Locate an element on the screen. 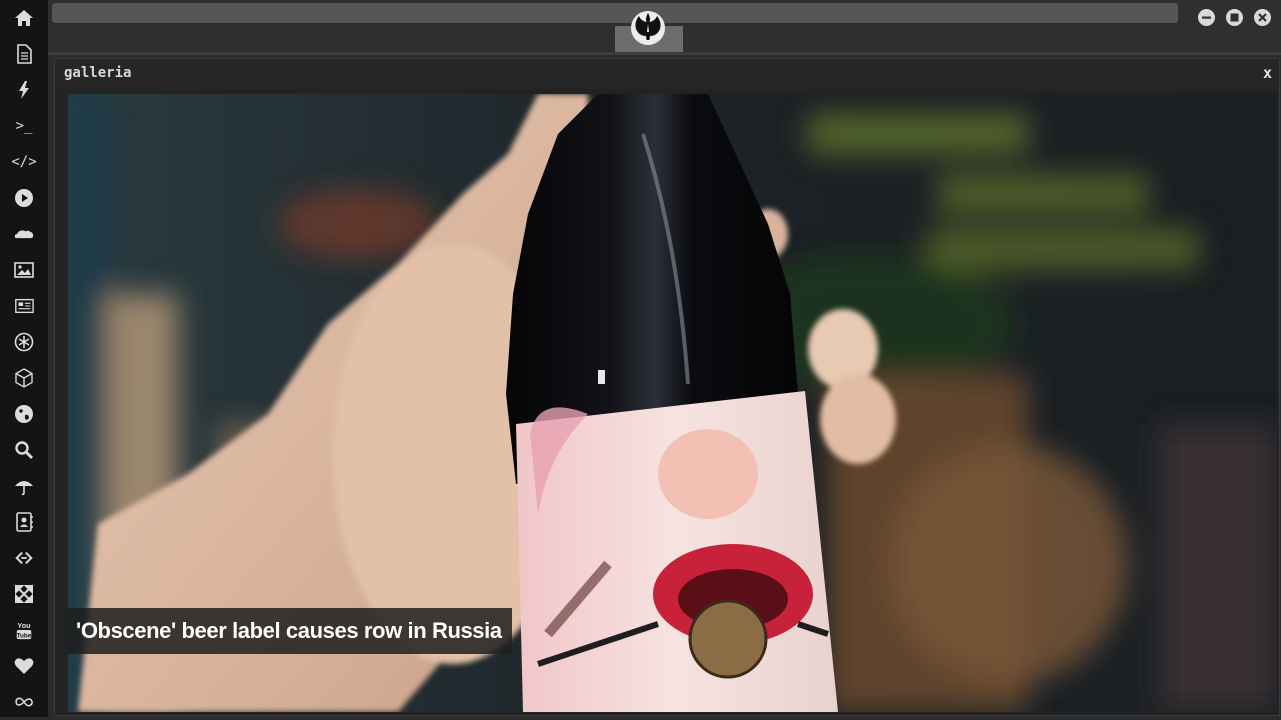  gallery-title: galleria is located at coordinates (98, 73).